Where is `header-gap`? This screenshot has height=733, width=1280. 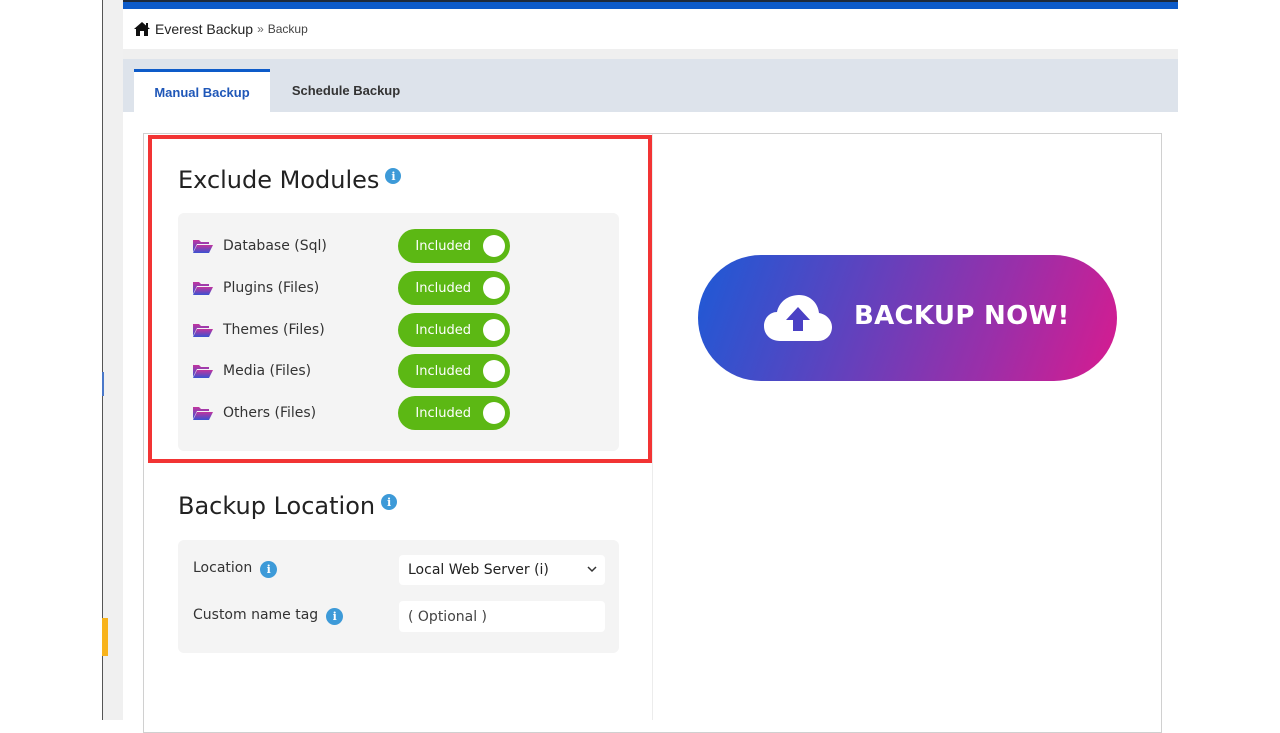
header-gap is located at coordinates (650, 54).